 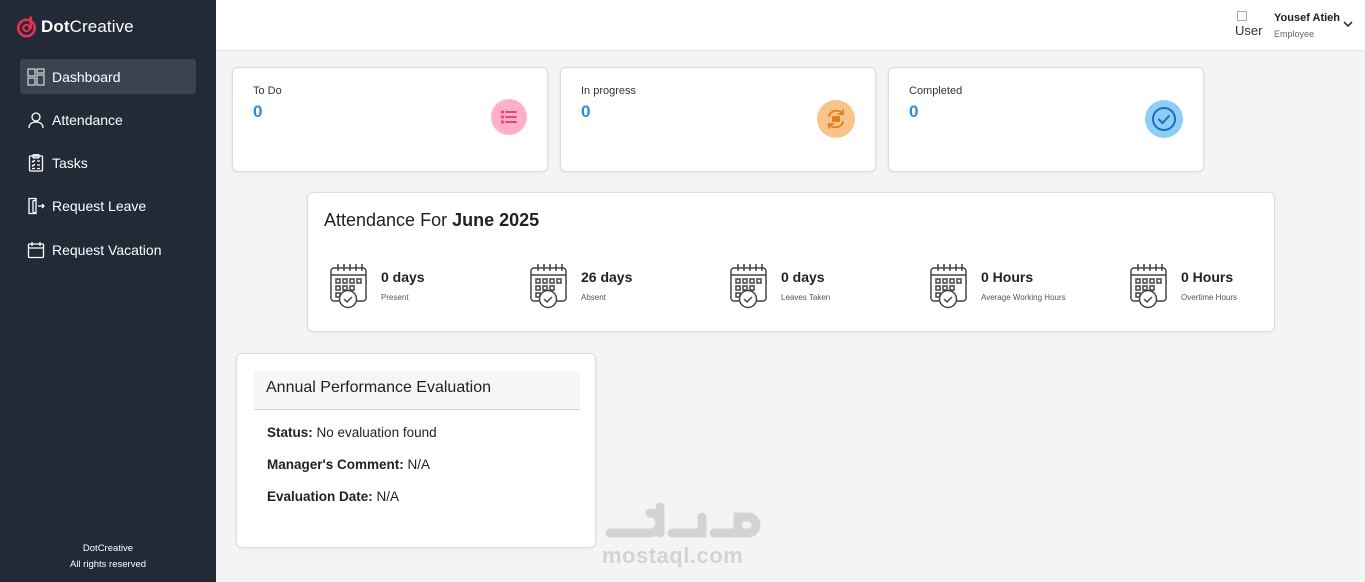 I want to click on evaluation-header: Annual Performance Evaluation, so click(x=417, y=390).